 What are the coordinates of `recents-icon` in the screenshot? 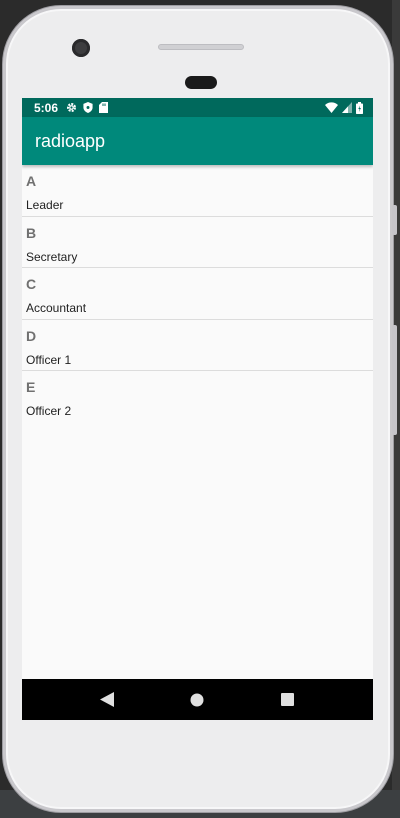 It's located at (288, 699).